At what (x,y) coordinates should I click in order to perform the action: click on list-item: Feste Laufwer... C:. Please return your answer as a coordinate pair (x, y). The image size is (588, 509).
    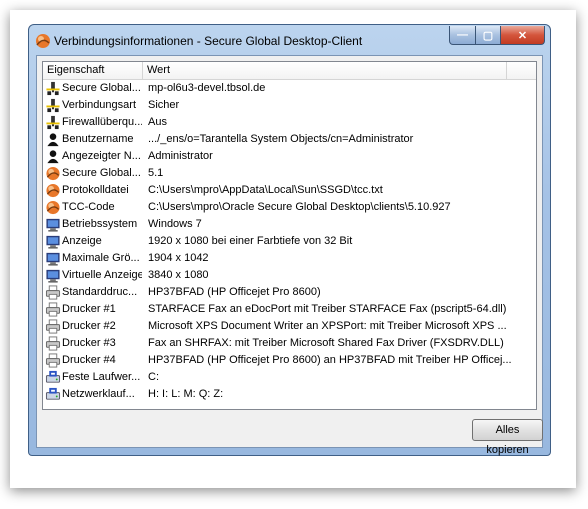
    Looking at the image, I should click on (289, 377).